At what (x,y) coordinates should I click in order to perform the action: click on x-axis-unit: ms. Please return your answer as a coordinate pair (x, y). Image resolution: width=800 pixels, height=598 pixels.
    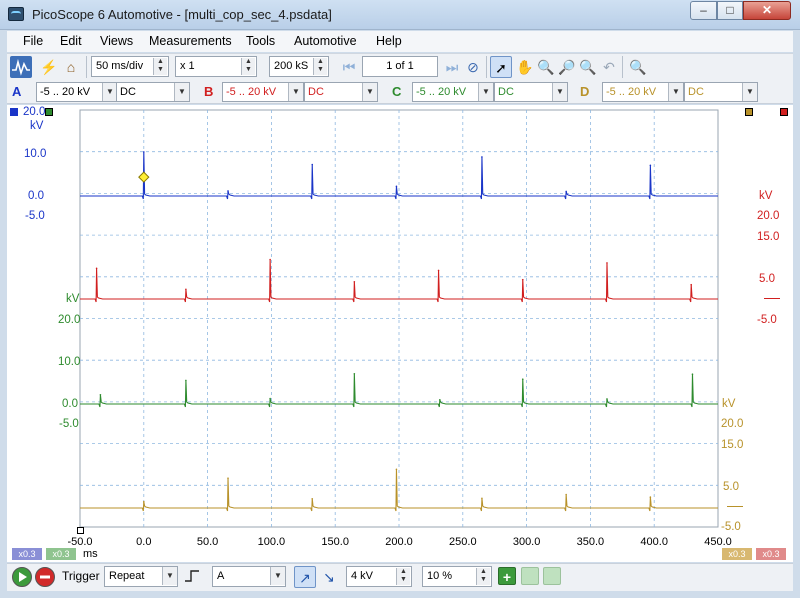
    Looking at the image, I should click on (90, 554).